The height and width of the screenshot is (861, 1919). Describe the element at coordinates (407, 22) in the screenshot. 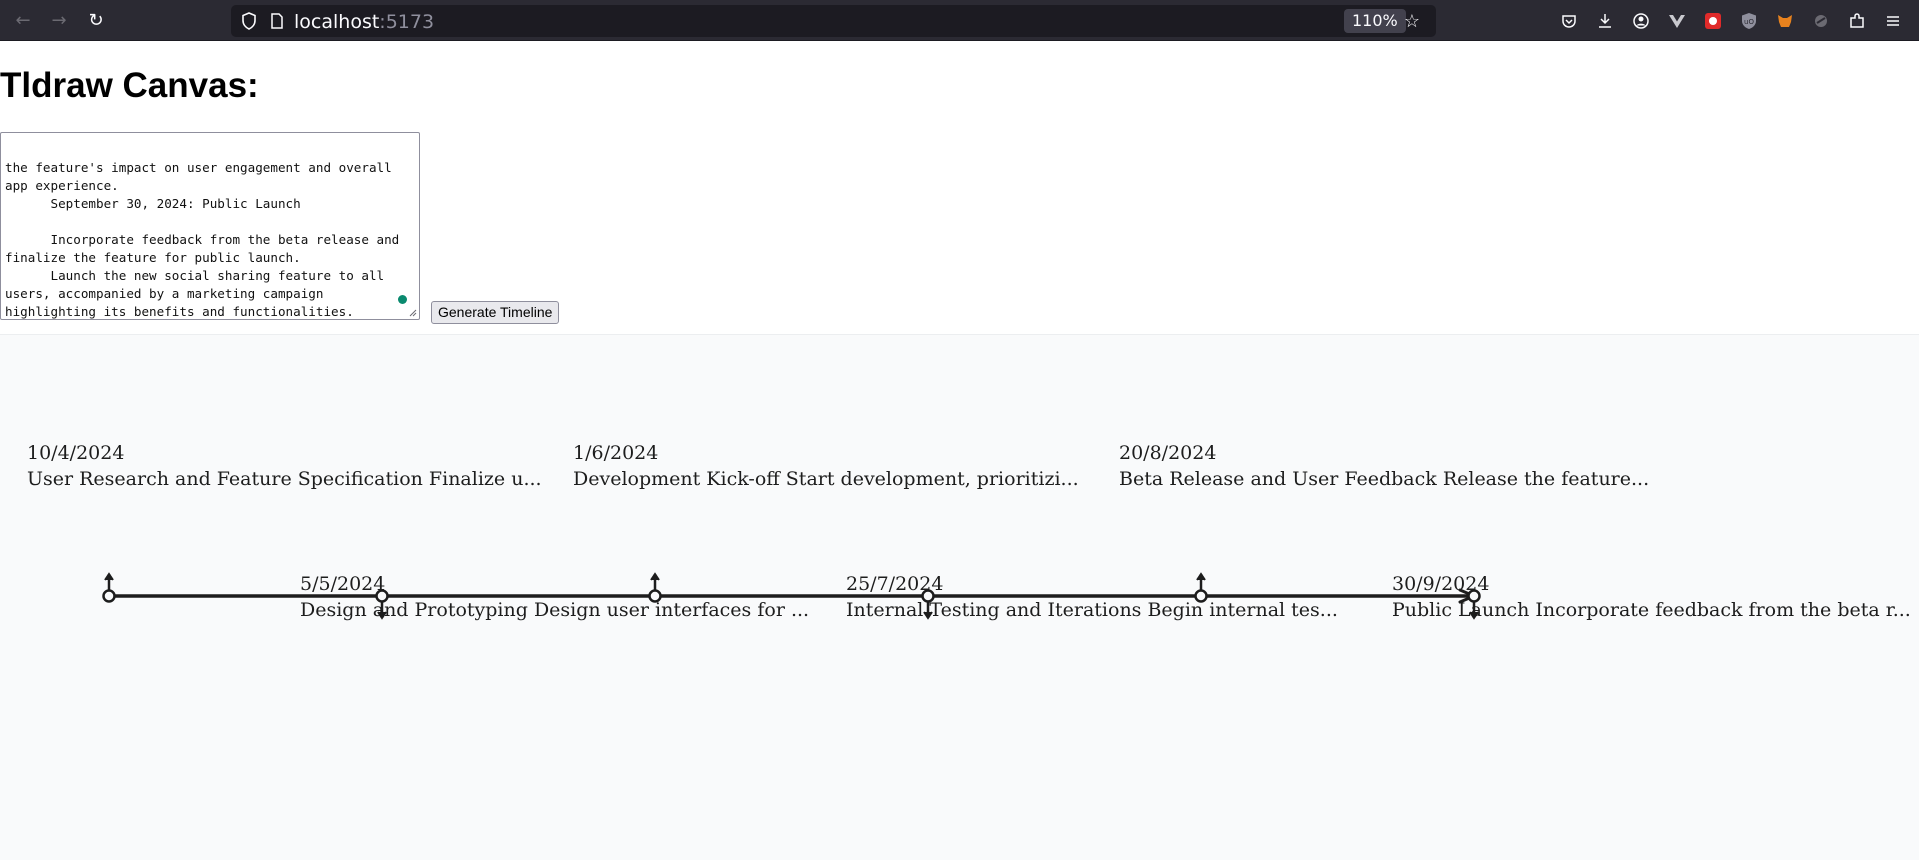

I see `url-port: :5173` at that location.